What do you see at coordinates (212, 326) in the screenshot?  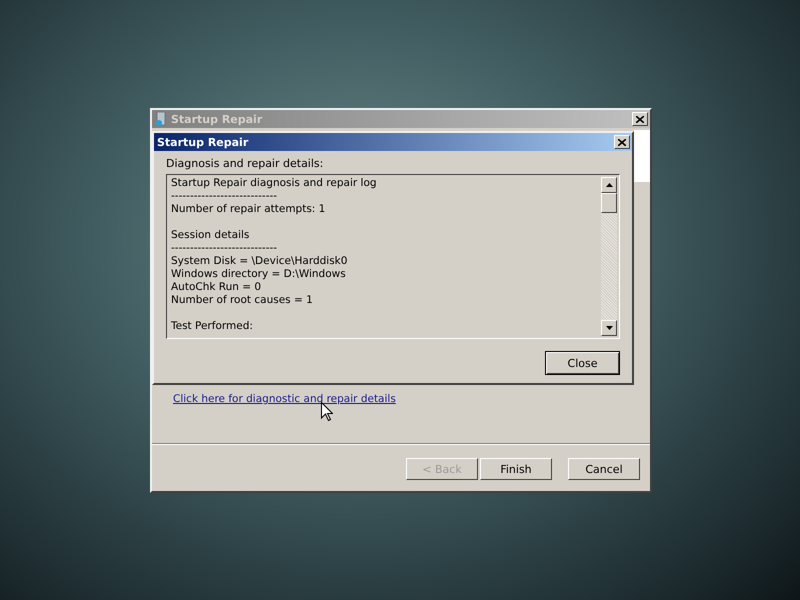 I see `log-line: Test Performed:` at bounding box center [212, 326].